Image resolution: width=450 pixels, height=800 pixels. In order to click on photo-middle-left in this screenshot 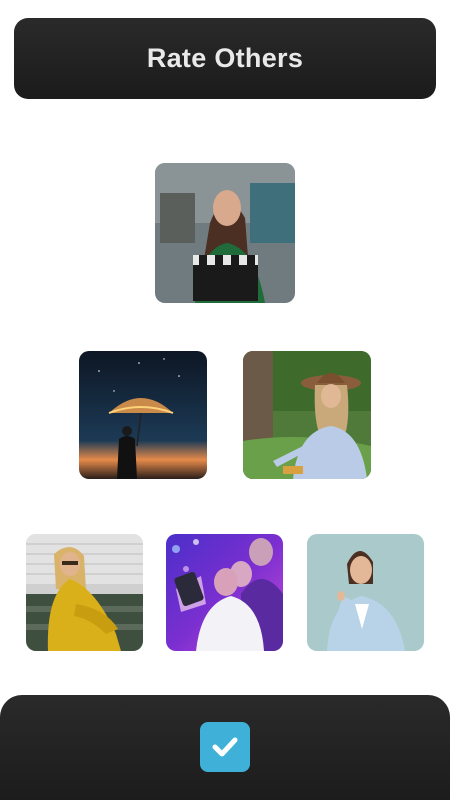, I will do `click(143, 415)`.